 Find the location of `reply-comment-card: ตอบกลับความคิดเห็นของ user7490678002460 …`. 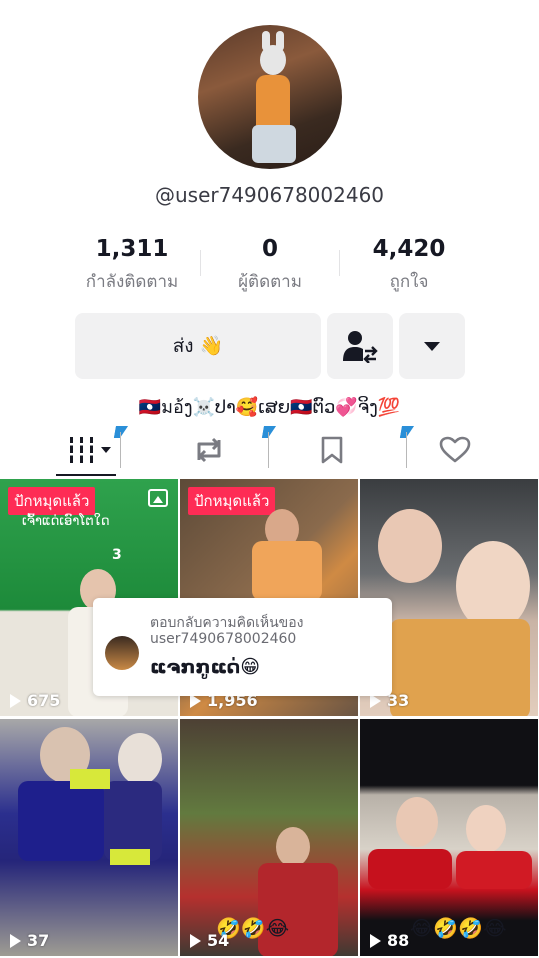

reply-comment-card: ตอบกลับความคิดเห็นของ user7490678002460 … is located at coordinates (242, 647).